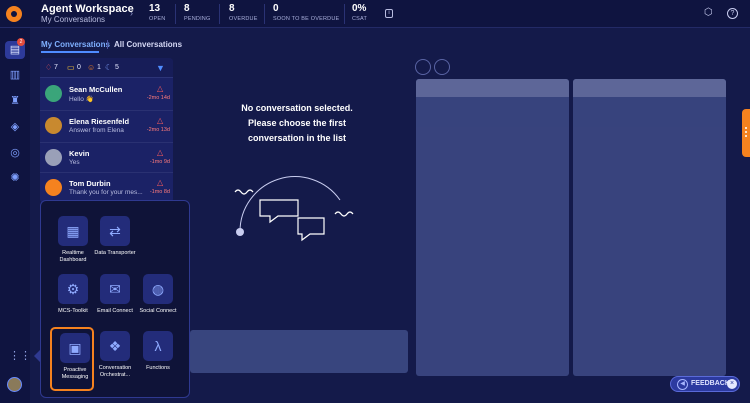 This screenshot has height=403, width=750. I want to click on app-title: Agent Workspace, so click(87, 9).